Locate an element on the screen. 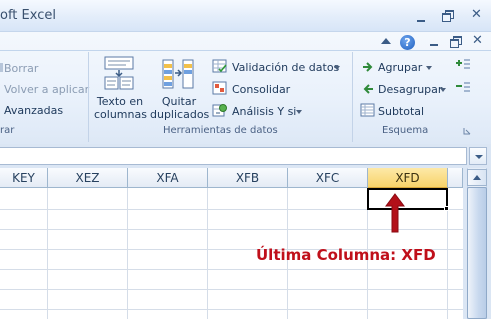 Image resolution: width=491 pixels, height=319 pixels. text-to-columns-icon is located at coordinates (119, 73).